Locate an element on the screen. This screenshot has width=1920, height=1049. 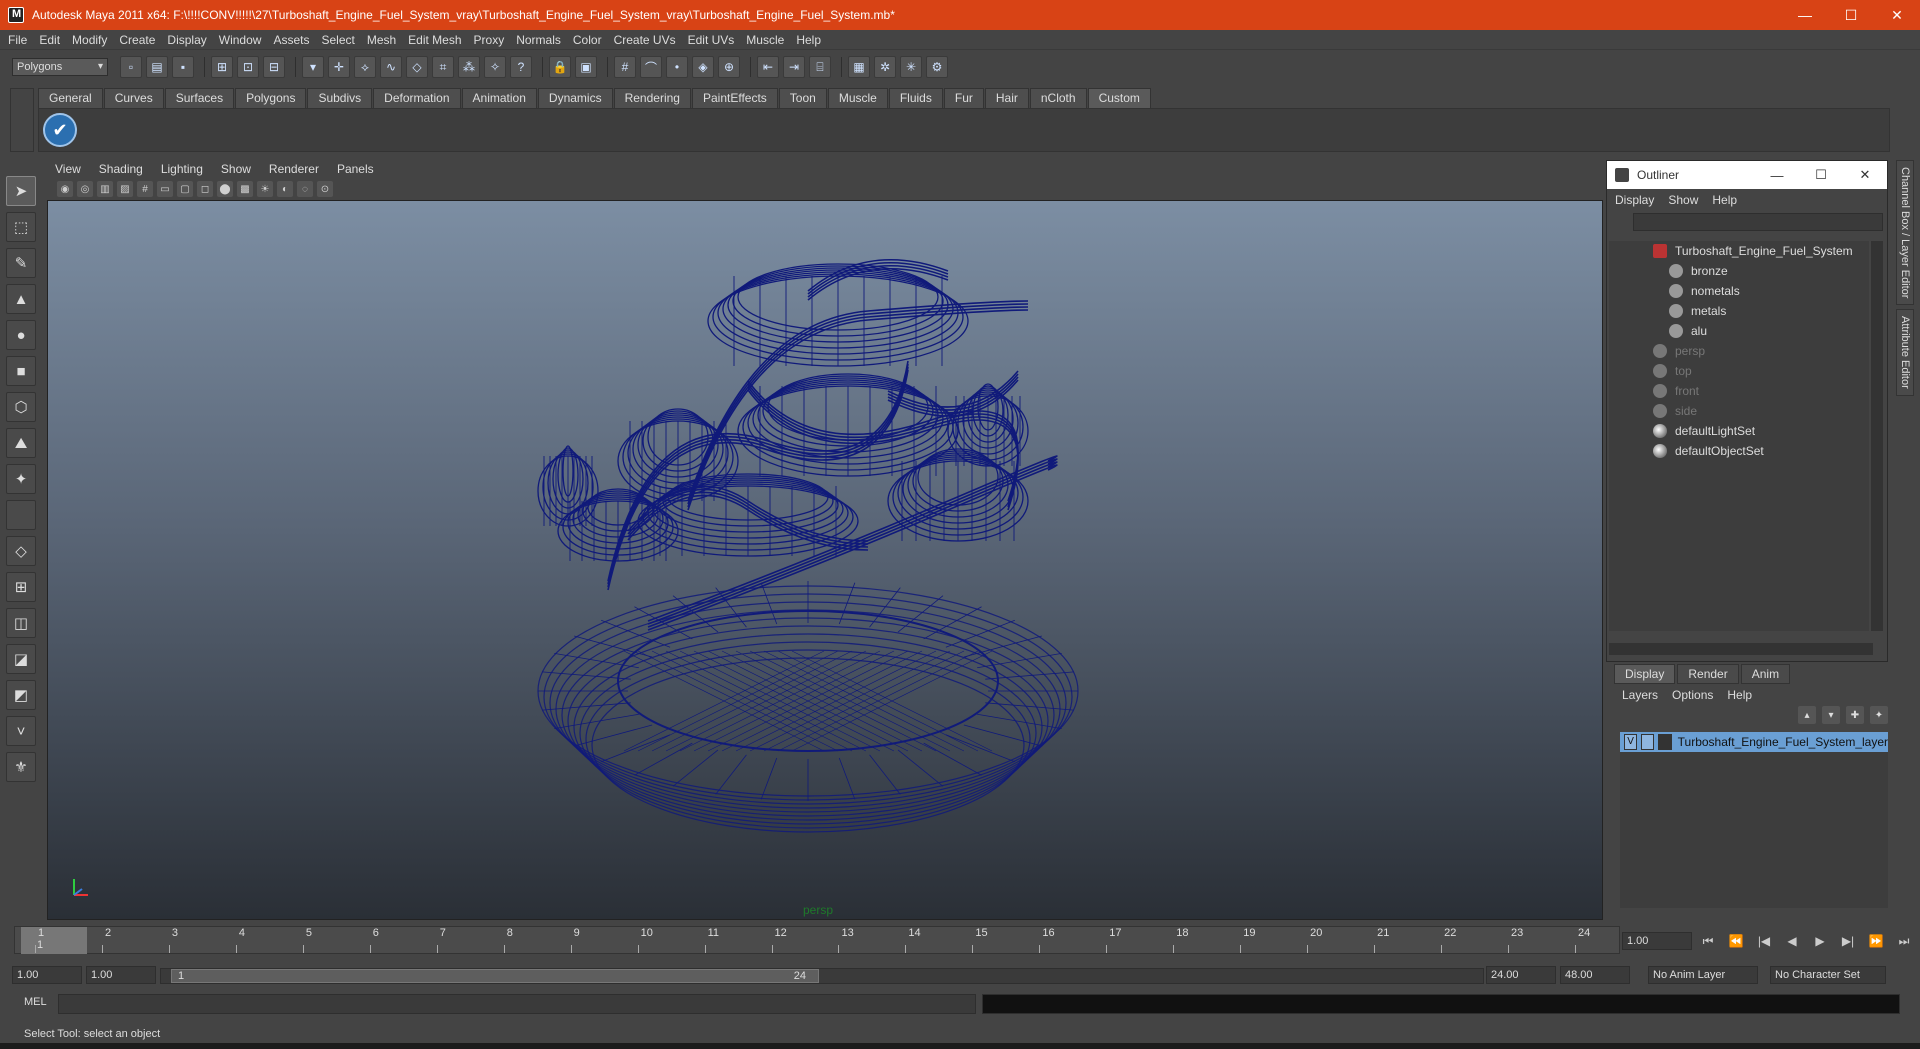
shelf-tab-polygons: Polygons is located at coordinates (271, 98).